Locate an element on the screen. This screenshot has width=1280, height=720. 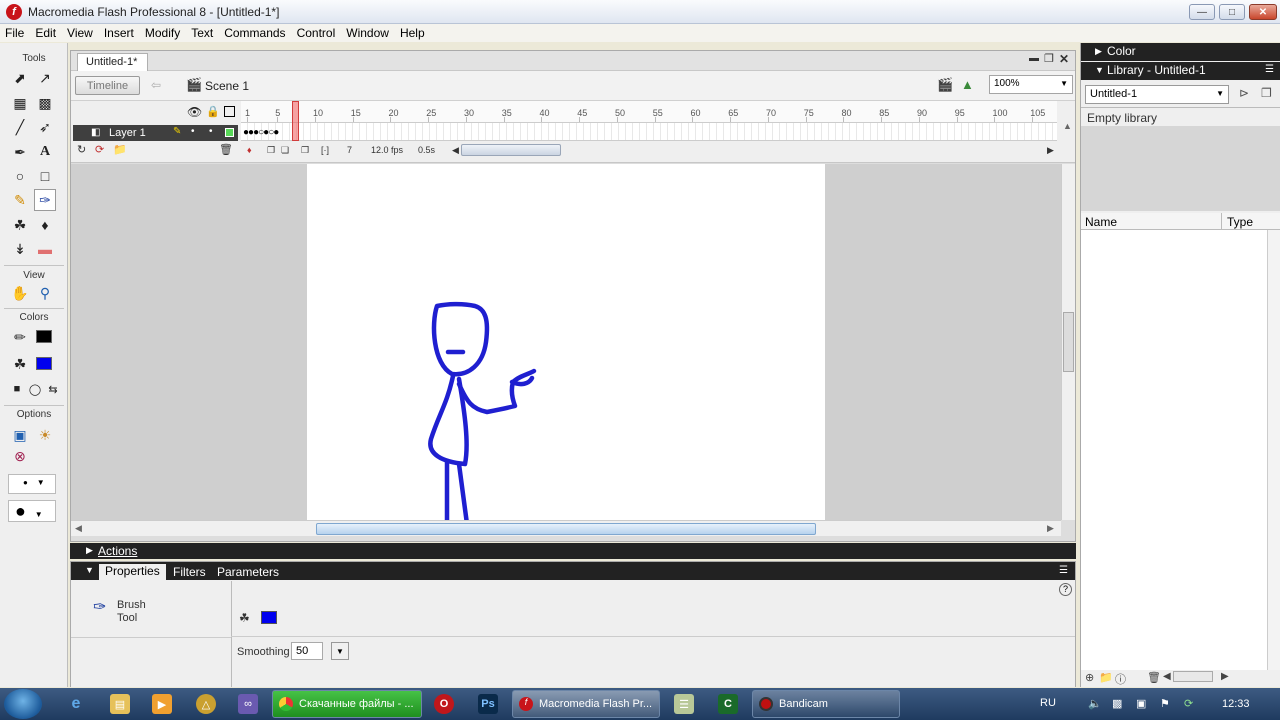
eye-icon: 👁 is located at coordinates (194, 112).